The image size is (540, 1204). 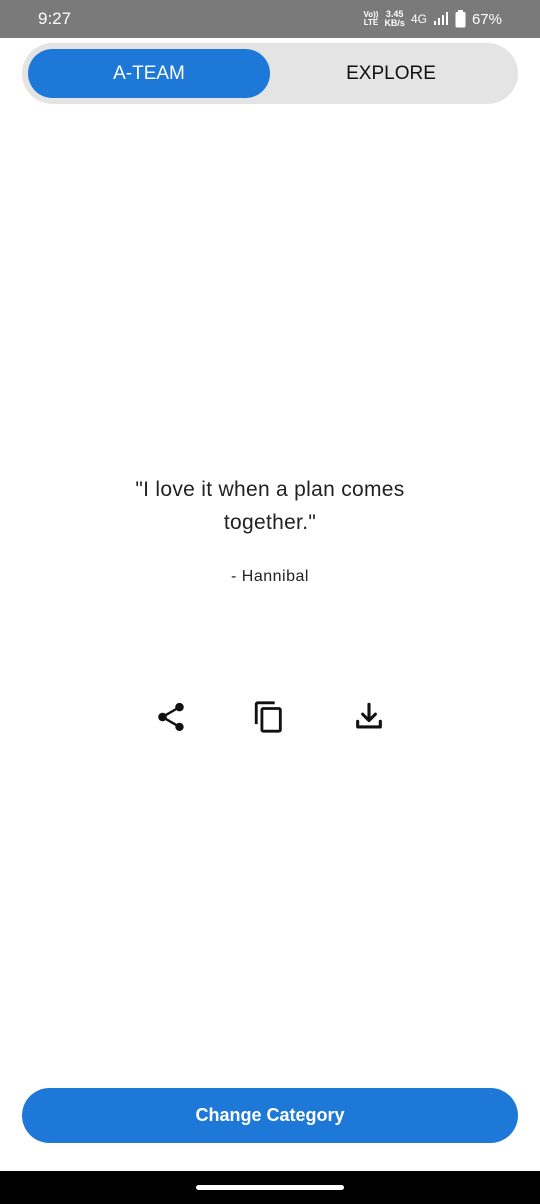 I want to click on status-bar: 9:27 Vo)) LTE 3.45 KB/s 4G 67%, so click(x=270, y=19).